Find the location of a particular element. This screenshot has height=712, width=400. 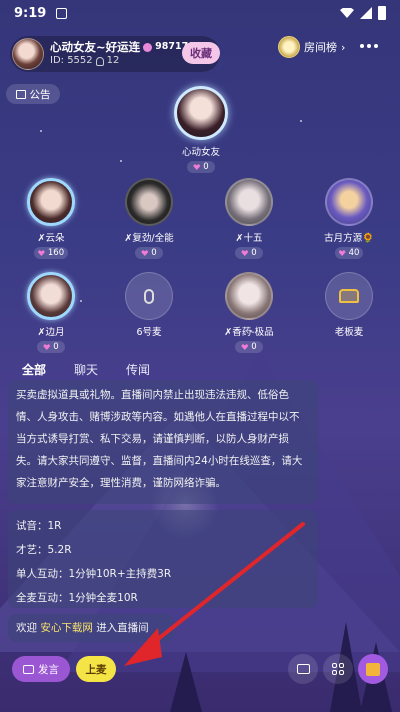

seat-7: ✗香药-极品 0 is located at coordinates (249, 312).